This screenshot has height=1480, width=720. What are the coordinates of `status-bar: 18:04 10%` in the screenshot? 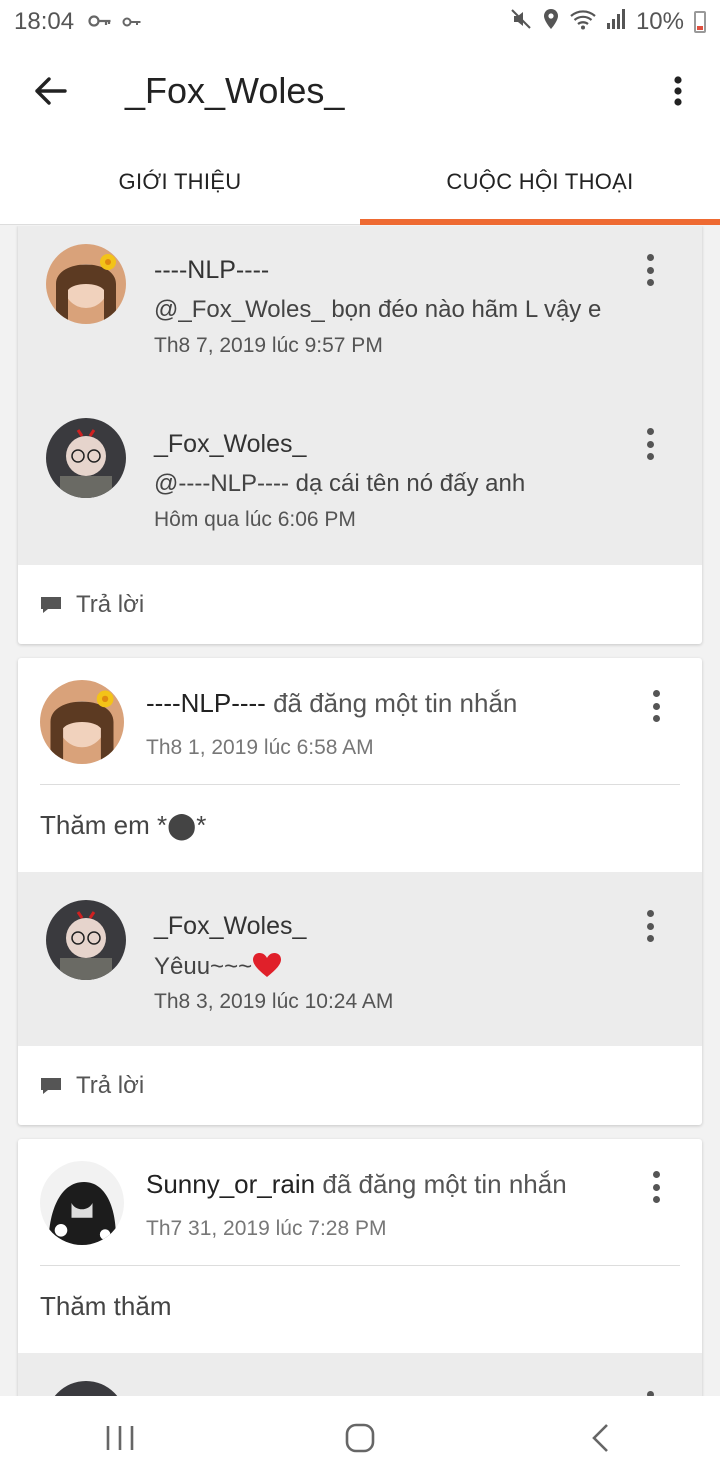 It's located at (360, 22).